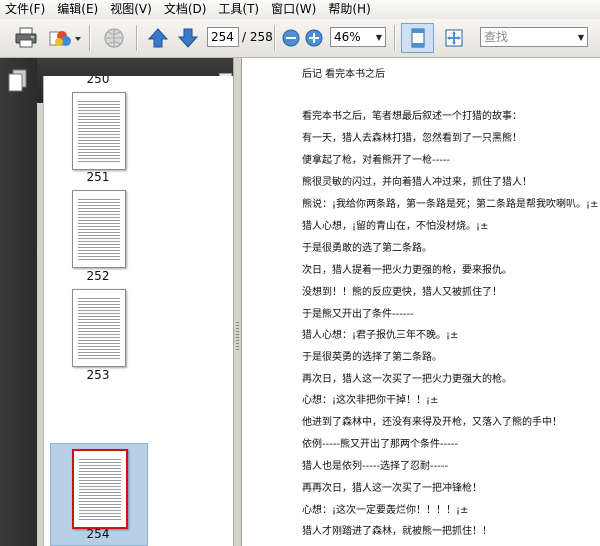  Describe the element at coordinates (186, 9) in the screenshot. I see `menu-document: 文档(D)` at that location.